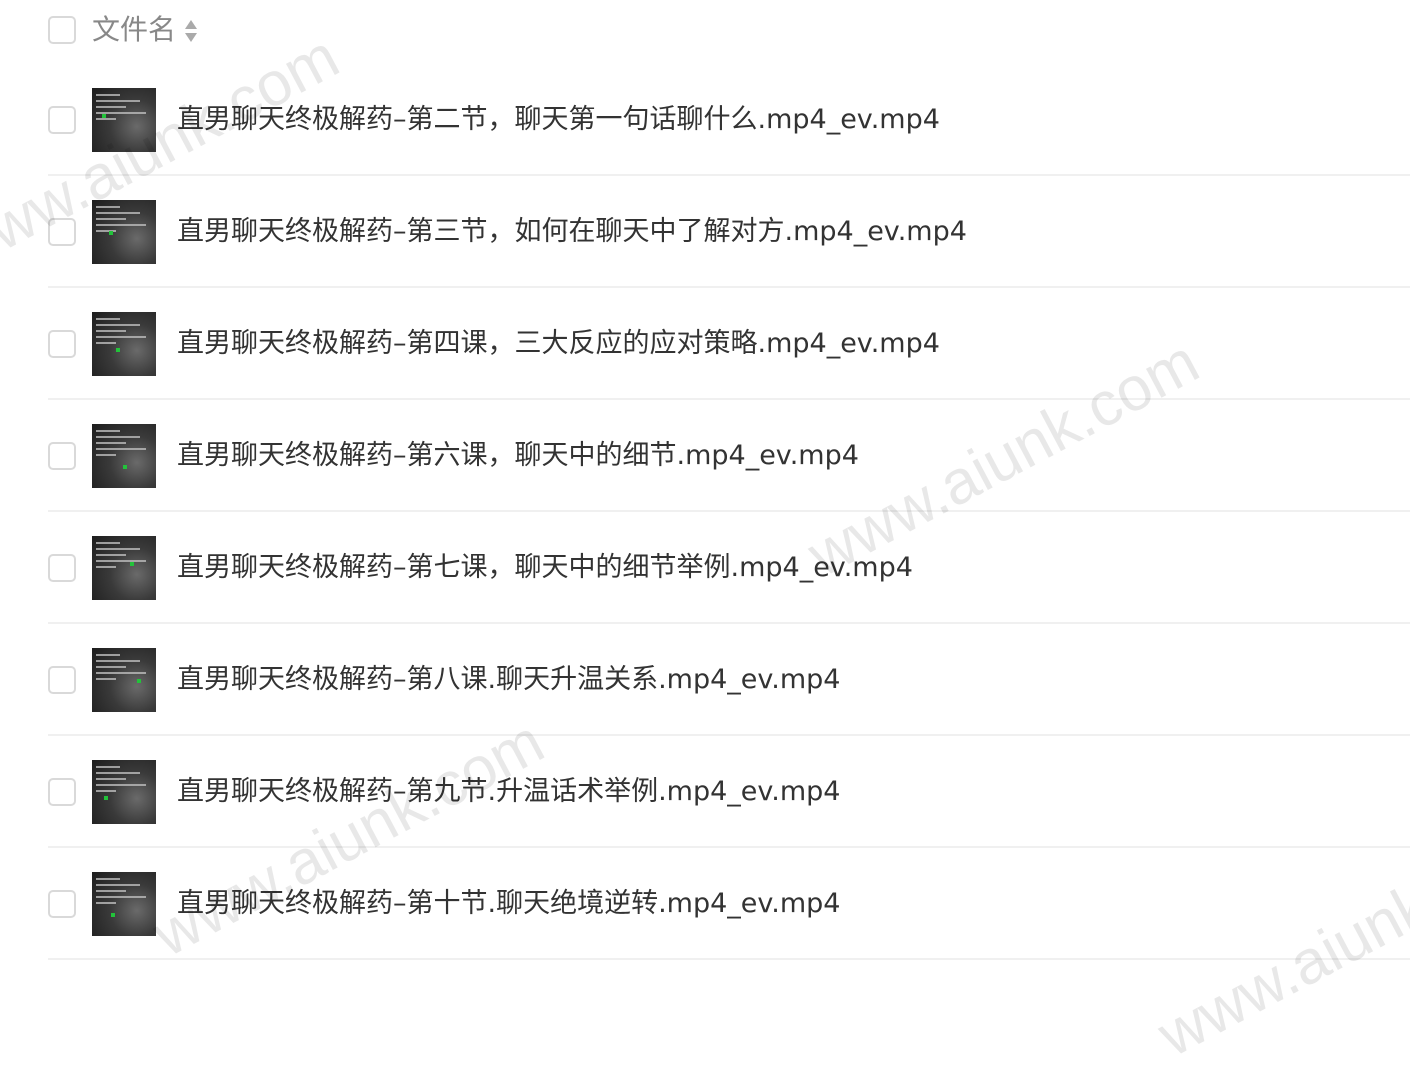 The image size is (1410, 1074). What do you see at coordinates (572, 232) in the screenshot?
I see `file-name: 直男聊天终极解药–第三节，如何在聊天中了解对方.mp4_ev.mp4` at bounding box center [572, 232].